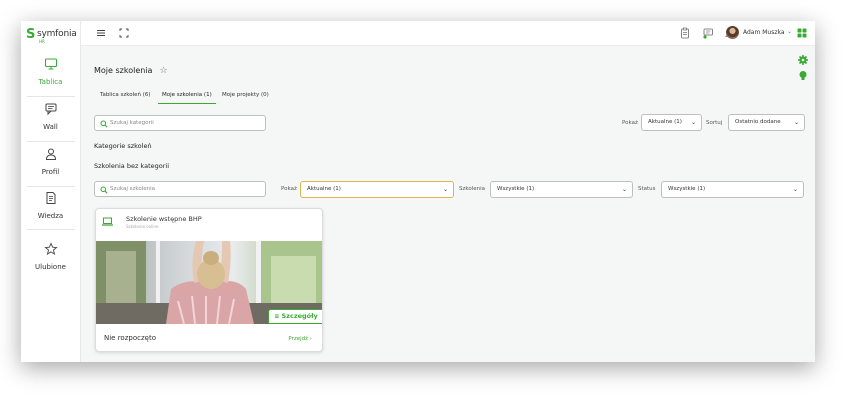 Image resolution: width=854 pixels, height=410 pixels. I want to click on sort-label: Sortuj, so click(714, 123).